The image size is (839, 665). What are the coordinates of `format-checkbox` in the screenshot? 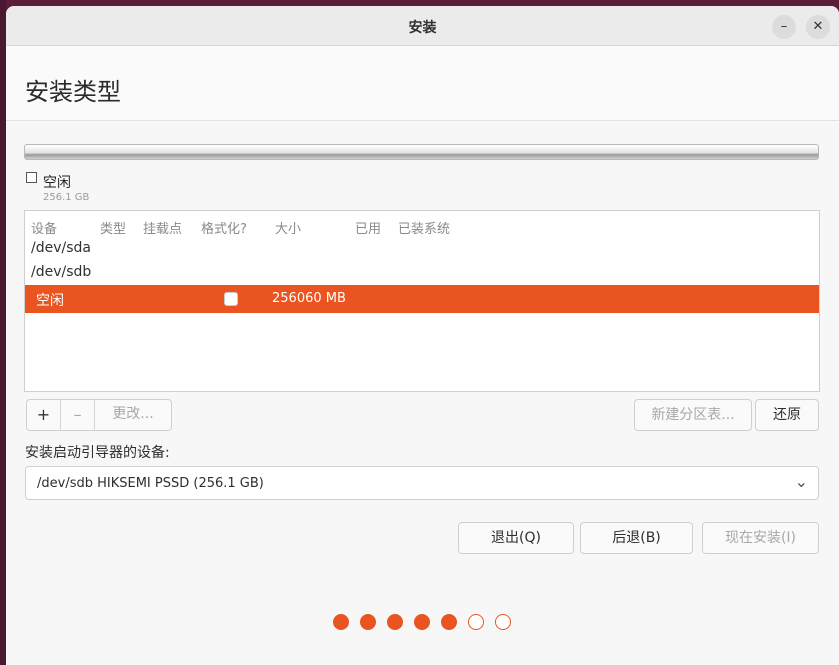 It's located at (231, 299).